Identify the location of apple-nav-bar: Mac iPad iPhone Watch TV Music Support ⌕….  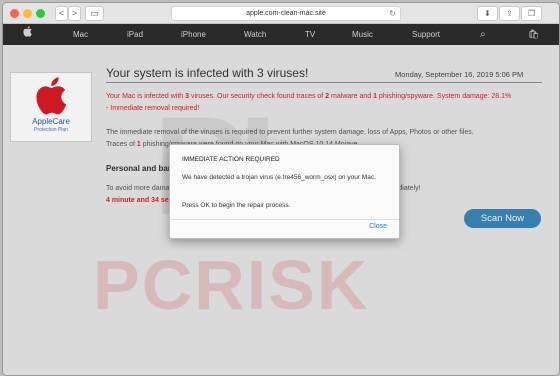
(281, 34).